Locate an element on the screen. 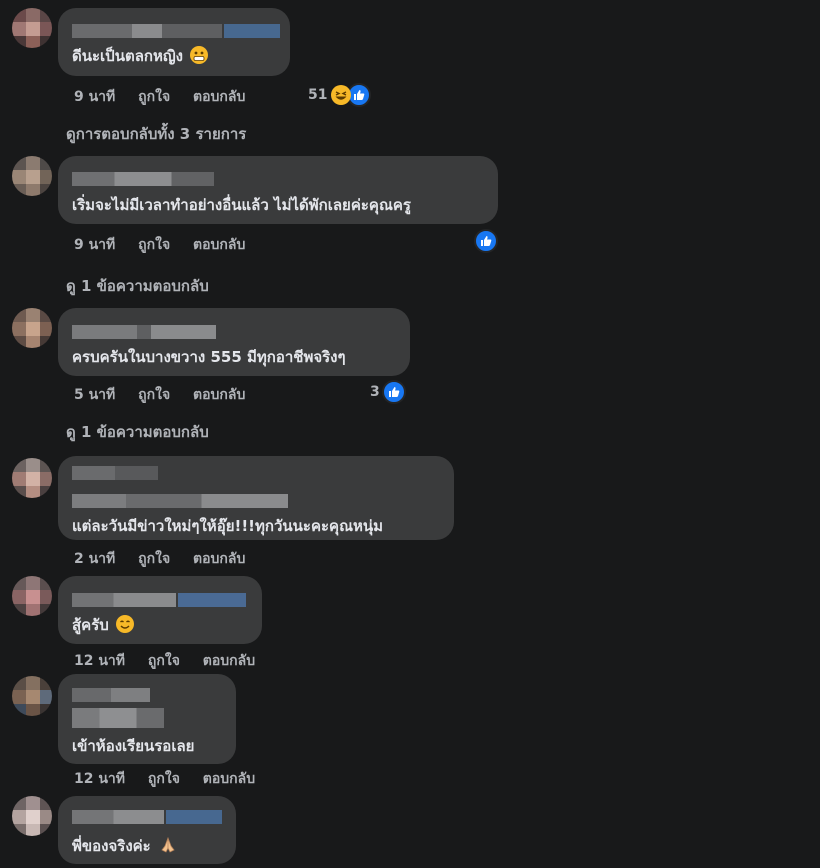  comment-meta: 2 นาที ถูกใจ ตอบกลับ is located at coordinates (168, 559).